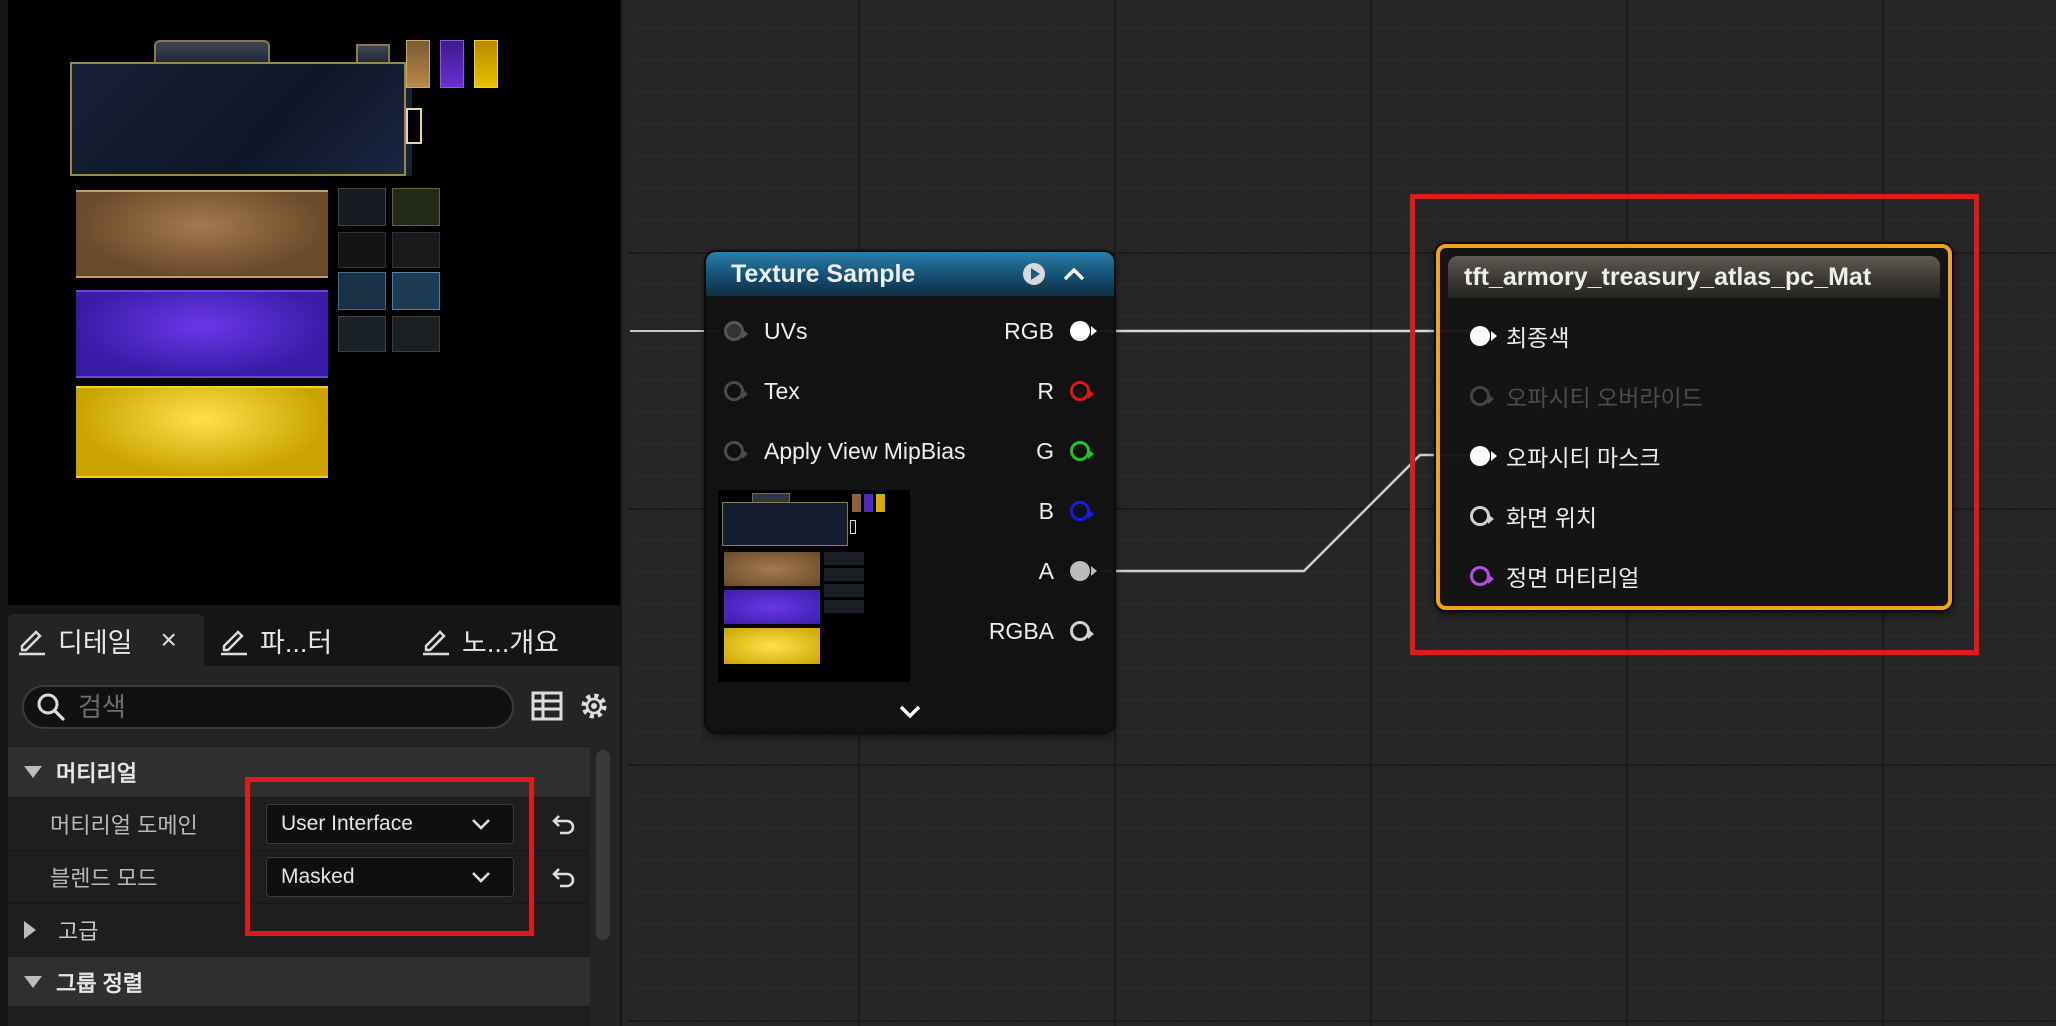 The height and width of the screenshot is (1026, 2056). What do you see at coordinates (1082, 631) in the screenshot?
I see `pin-rgba` at bounding box center [1082, 631].